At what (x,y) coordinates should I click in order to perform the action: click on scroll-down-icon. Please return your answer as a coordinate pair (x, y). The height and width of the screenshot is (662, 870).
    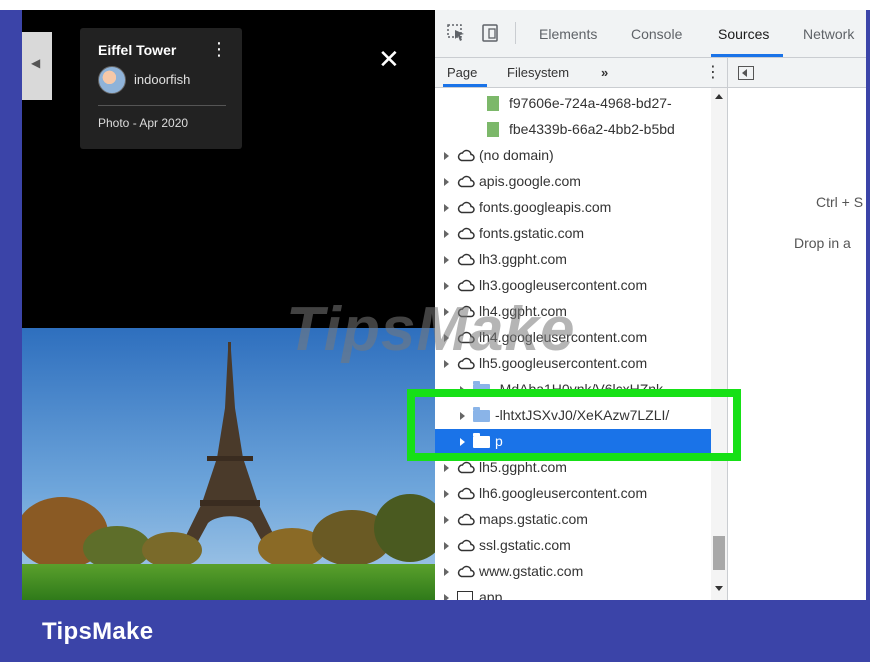
    Looking at the image, I should click on (719, 588).